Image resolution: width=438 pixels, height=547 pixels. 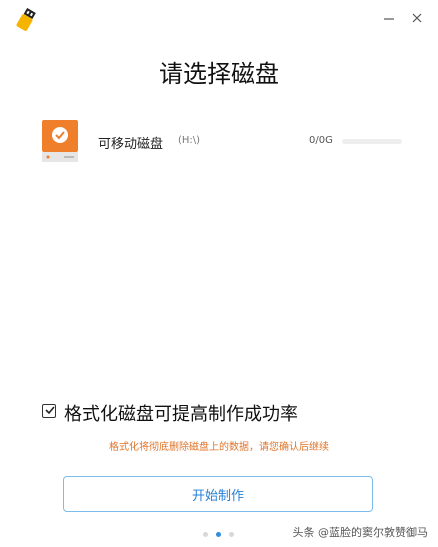 I want to click on watermark-text: 头条 @蓝脸的窦尔敦赞御马, so click(x=360, y=532).